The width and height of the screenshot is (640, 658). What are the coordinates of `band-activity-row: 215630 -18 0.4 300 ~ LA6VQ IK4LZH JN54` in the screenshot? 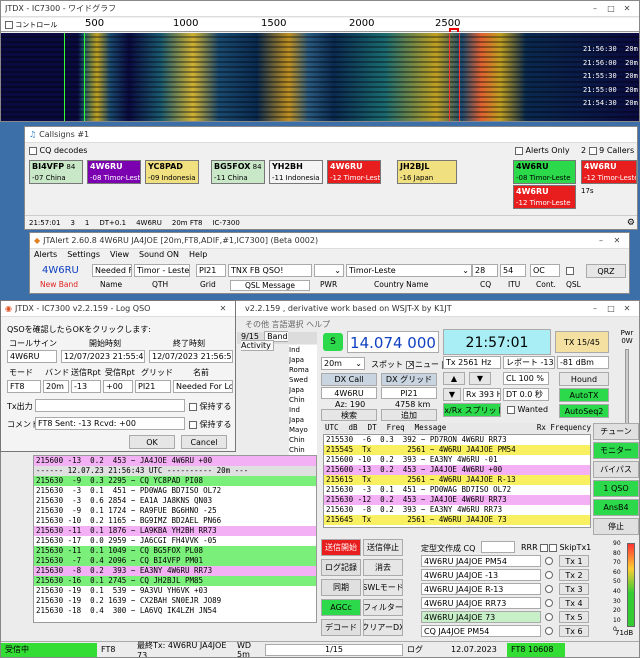 It's located at (175, 611).